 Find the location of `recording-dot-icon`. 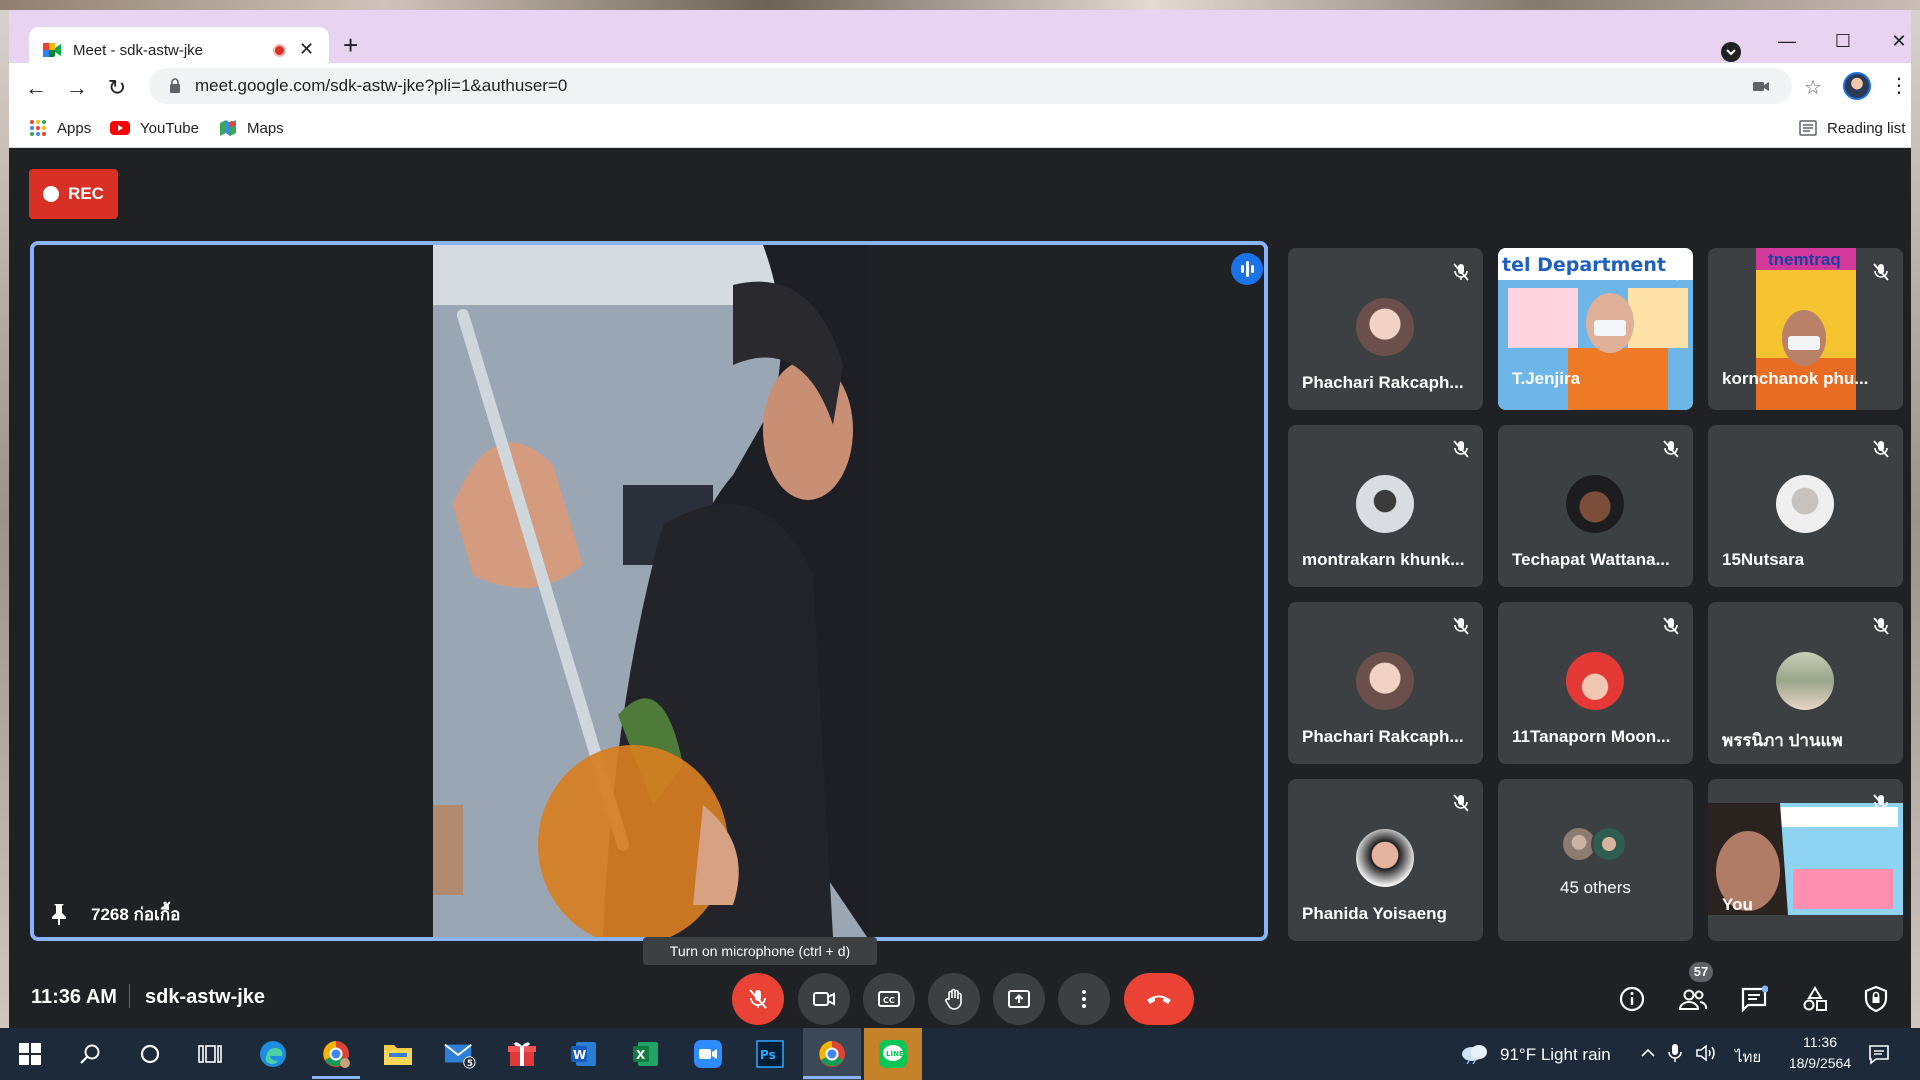

recording-dot-icon is located at coordinates (51, 194).